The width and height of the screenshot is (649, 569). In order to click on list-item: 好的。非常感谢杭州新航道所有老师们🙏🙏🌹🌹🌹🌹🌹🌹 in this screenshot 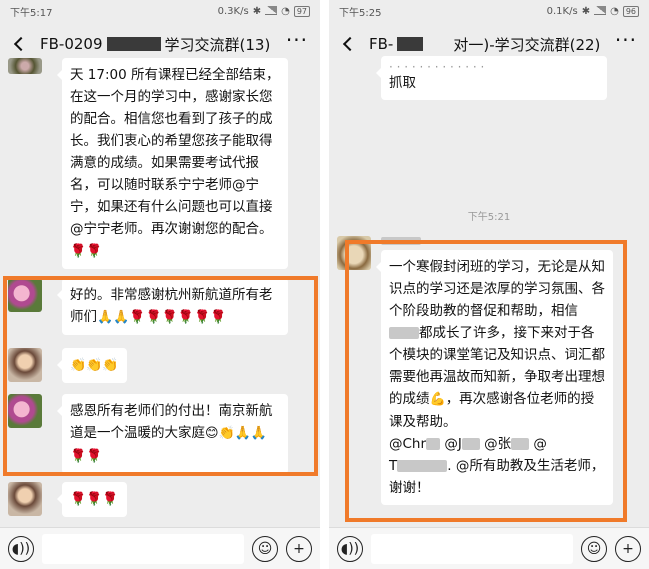, I will do `click(148, 306)`.